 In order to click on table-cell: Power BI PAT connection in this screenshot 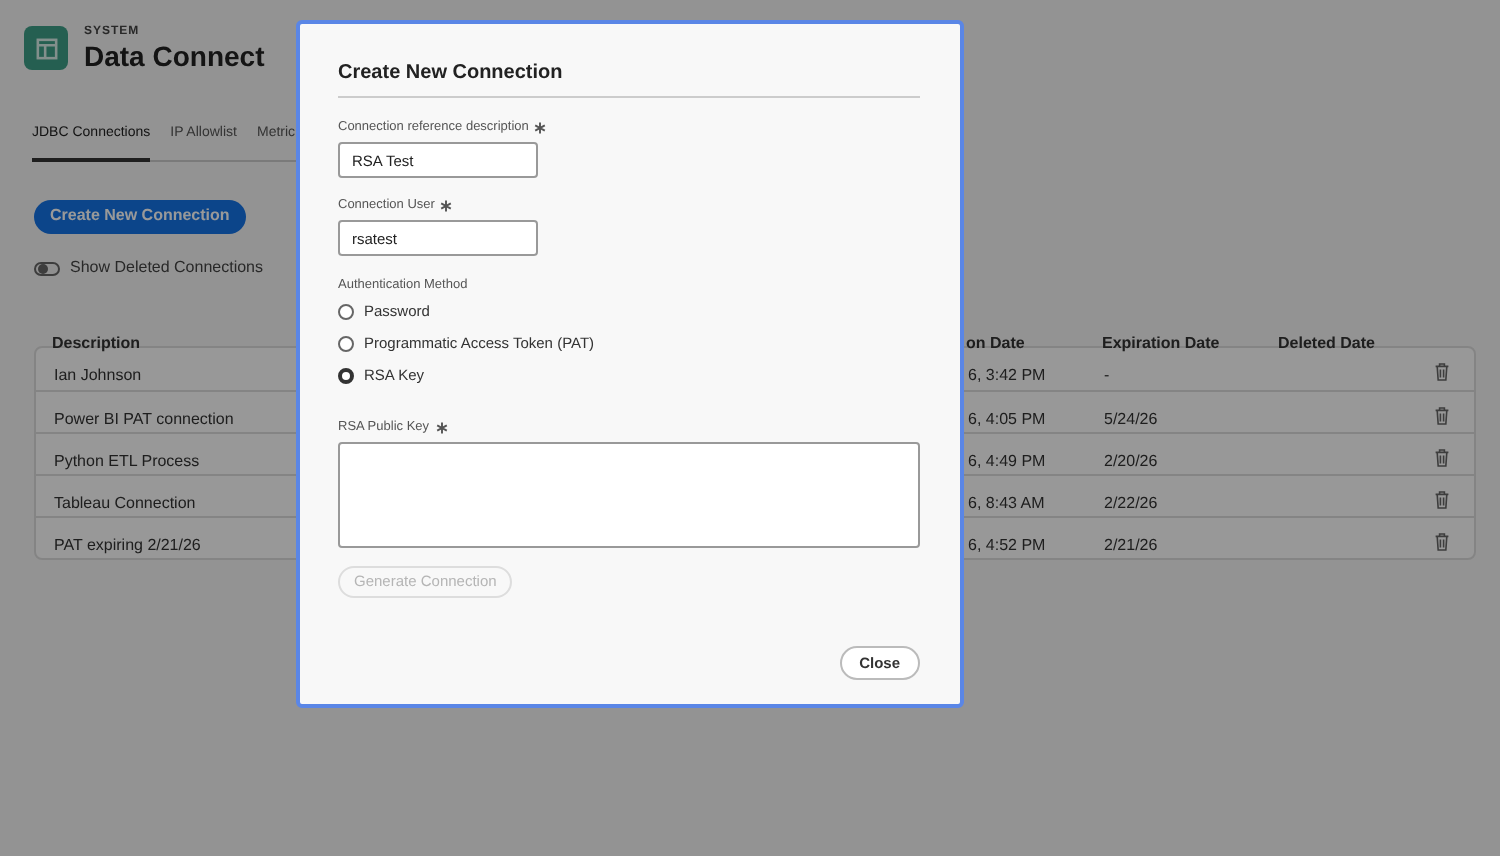, I will do `click(144, 419)`.